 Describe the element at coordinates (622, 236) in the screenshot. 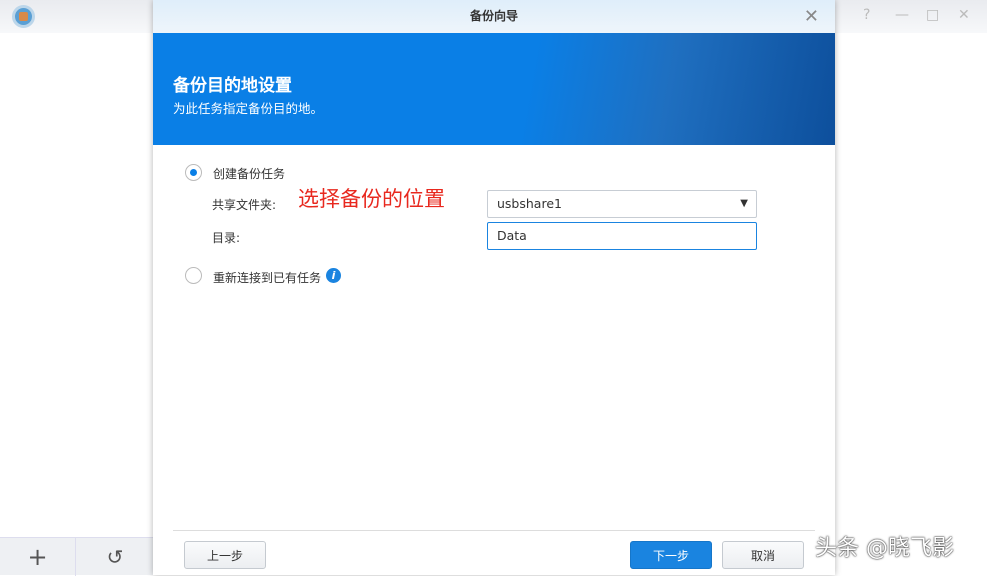

I see `directory-input: Data` at that location.